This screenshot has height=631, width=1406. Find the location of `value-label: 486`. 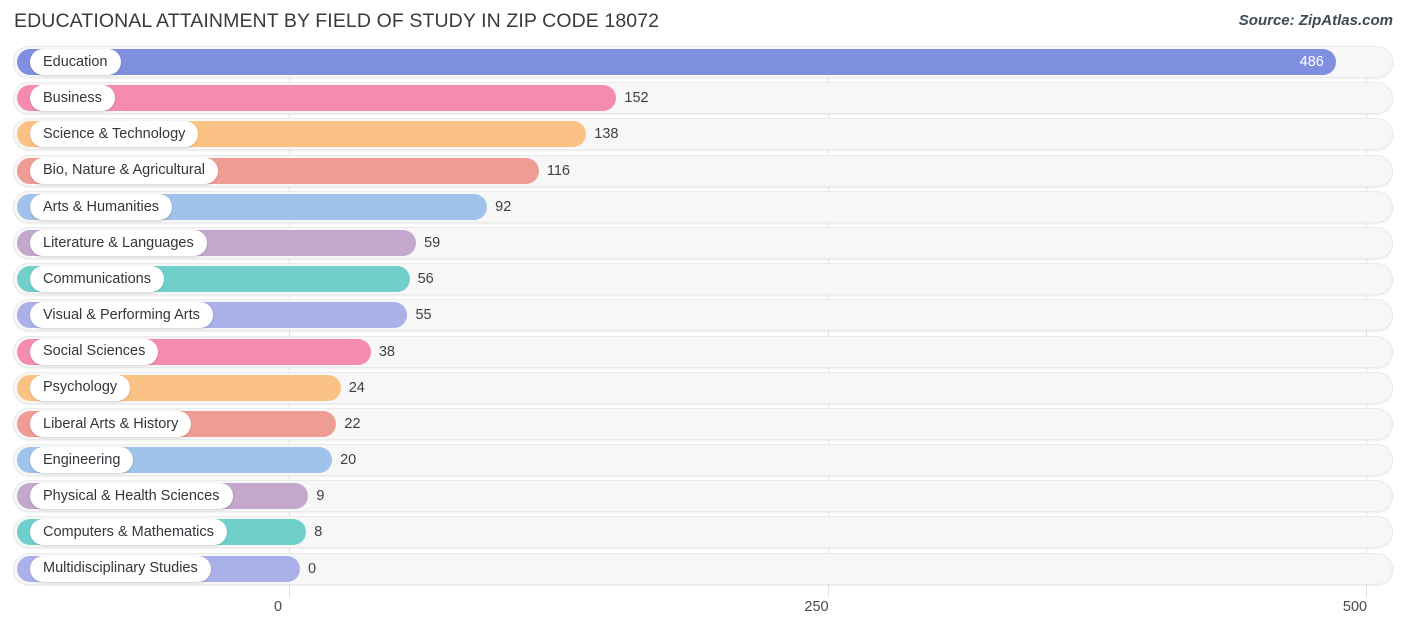

value-label: 486 is located at coordinates (1311, 62).